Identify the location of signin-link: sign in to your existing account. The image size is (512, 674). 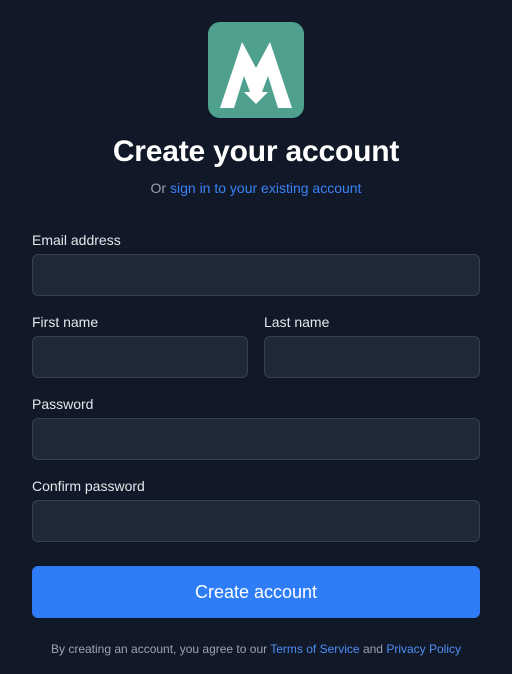
(265, 188).